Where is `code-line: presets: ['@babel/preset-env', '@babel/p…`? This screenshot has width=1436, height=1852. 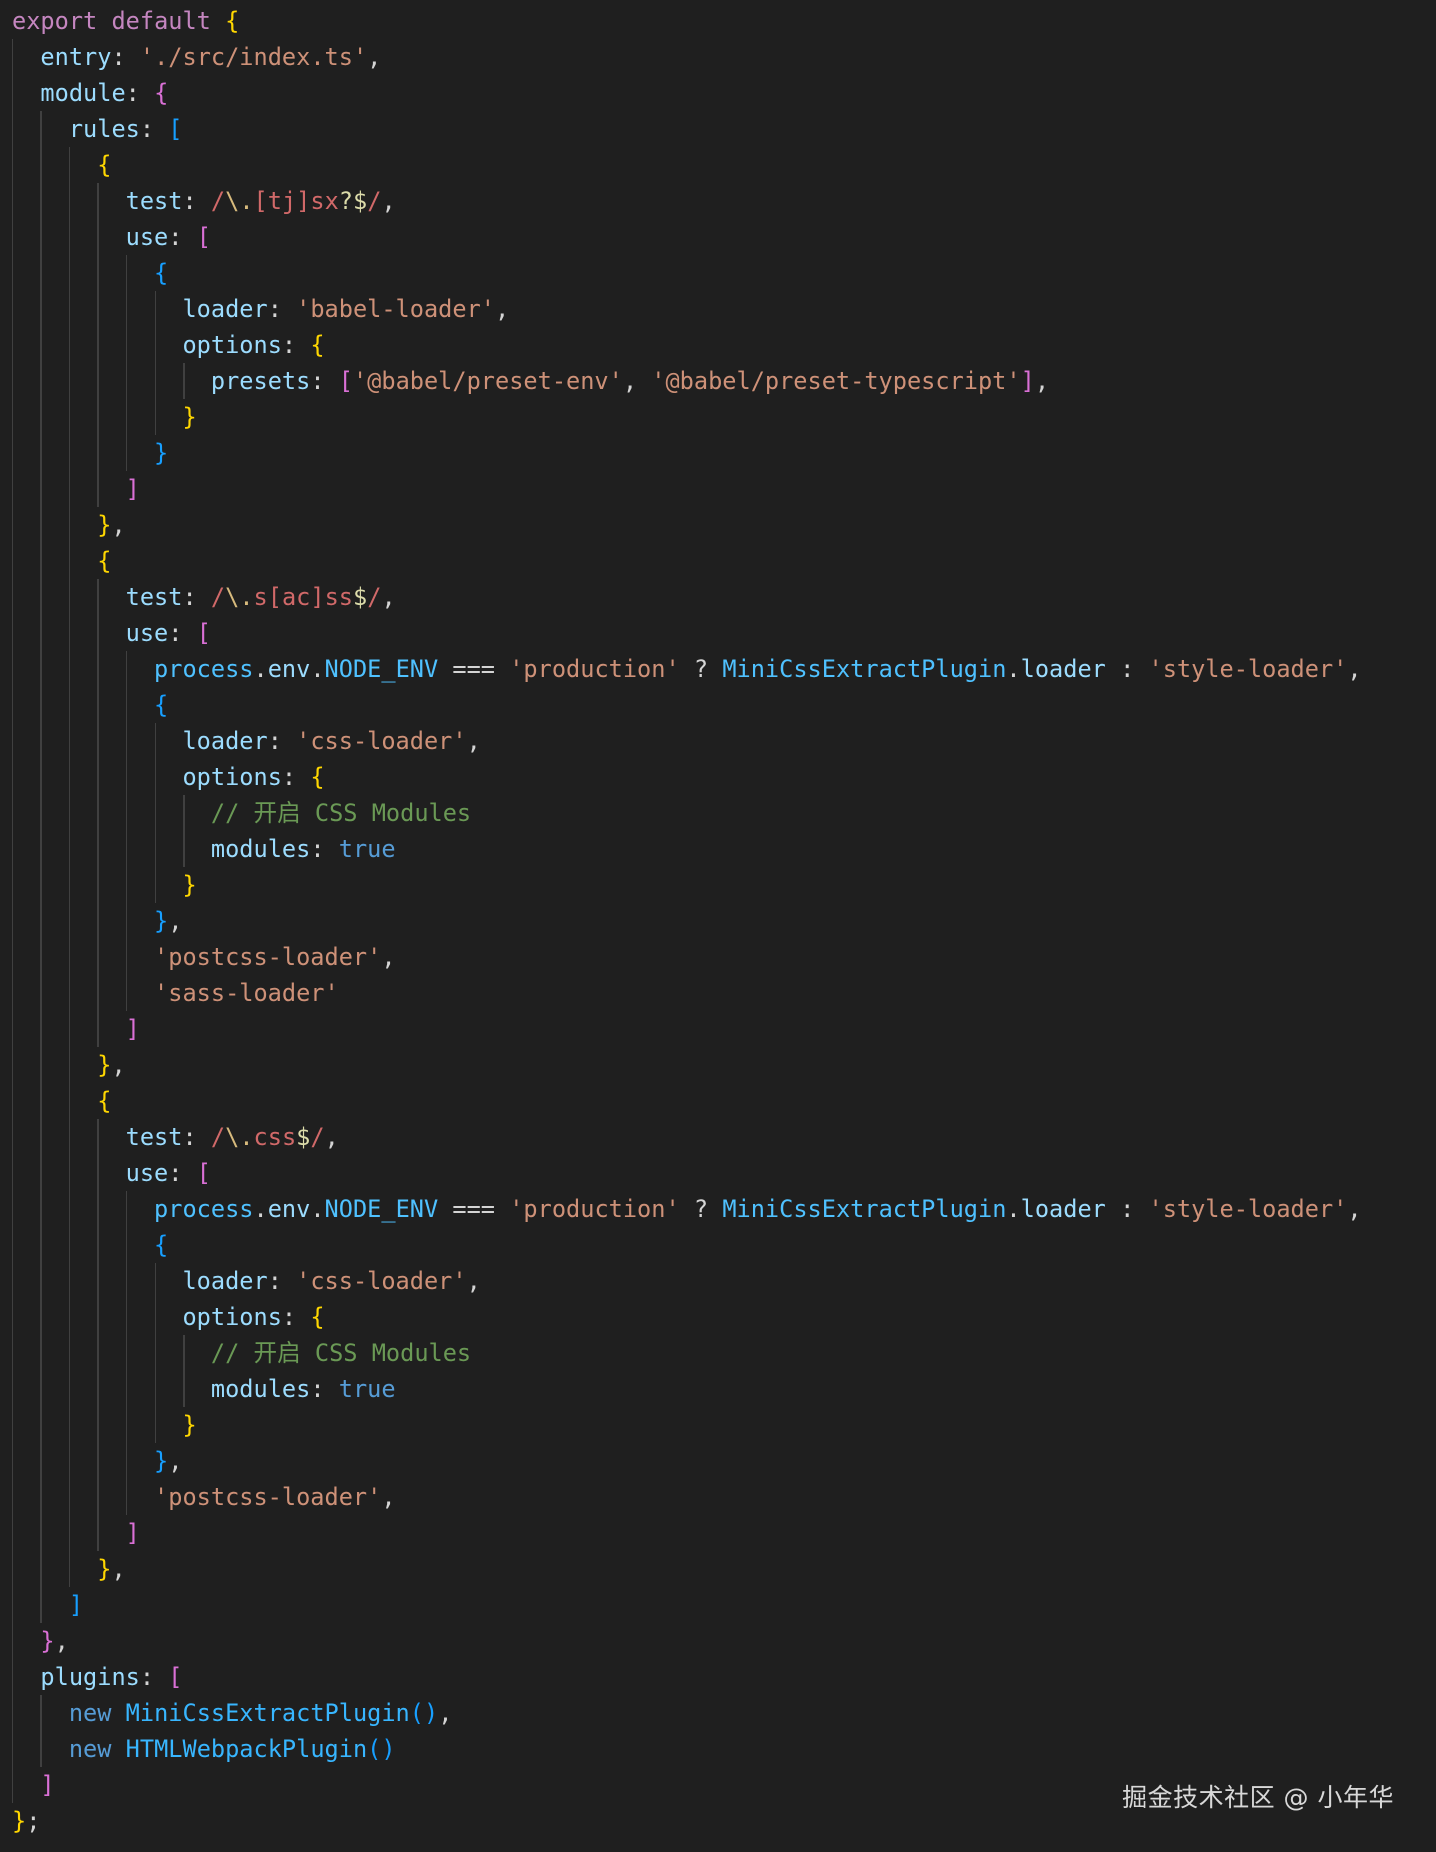 code-line: presets: ['@babel/preset-env', '@babel/p… is located at coordinates (686, 381).